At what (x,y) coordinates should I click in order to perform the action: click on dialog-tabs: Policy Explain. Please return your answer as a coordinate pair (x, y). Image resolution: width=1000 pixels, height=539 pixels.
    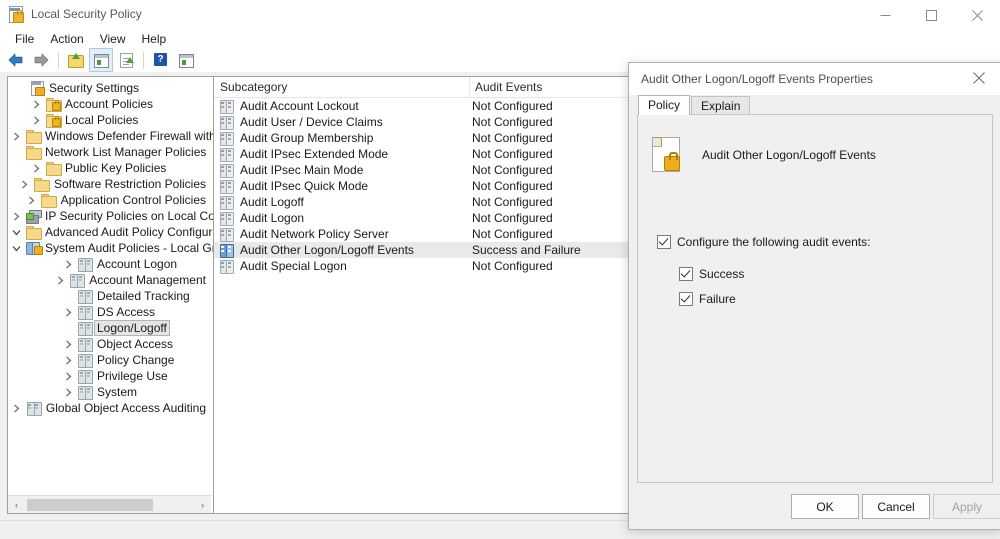
    Looking at the image, I should click on (694, 105).